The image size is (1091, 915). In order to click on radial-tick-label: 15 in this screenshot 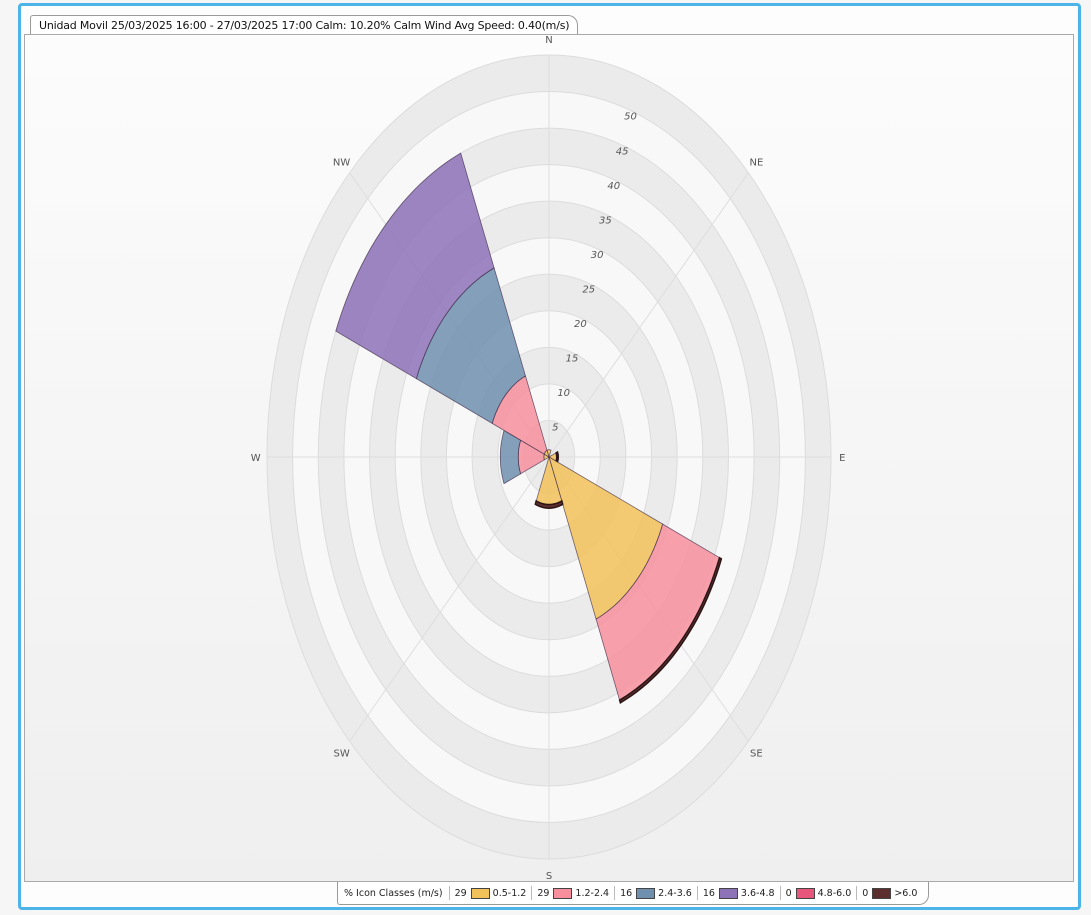, I will do `click(572, 359)`.